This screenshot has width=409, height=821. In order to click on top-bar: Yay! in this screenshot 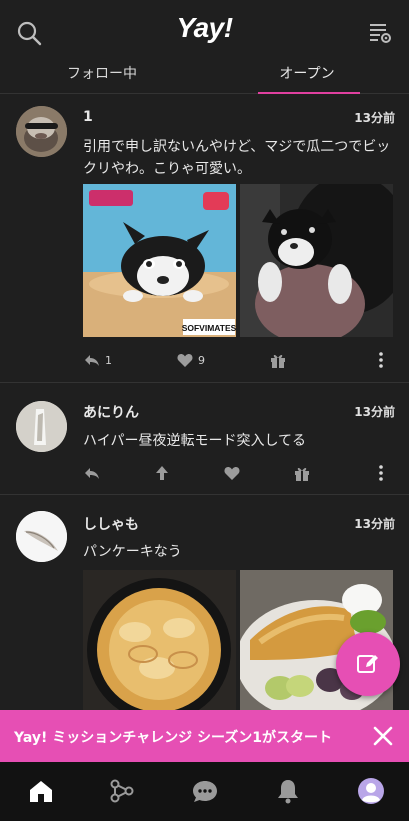, I will do `click(204, 31)`.